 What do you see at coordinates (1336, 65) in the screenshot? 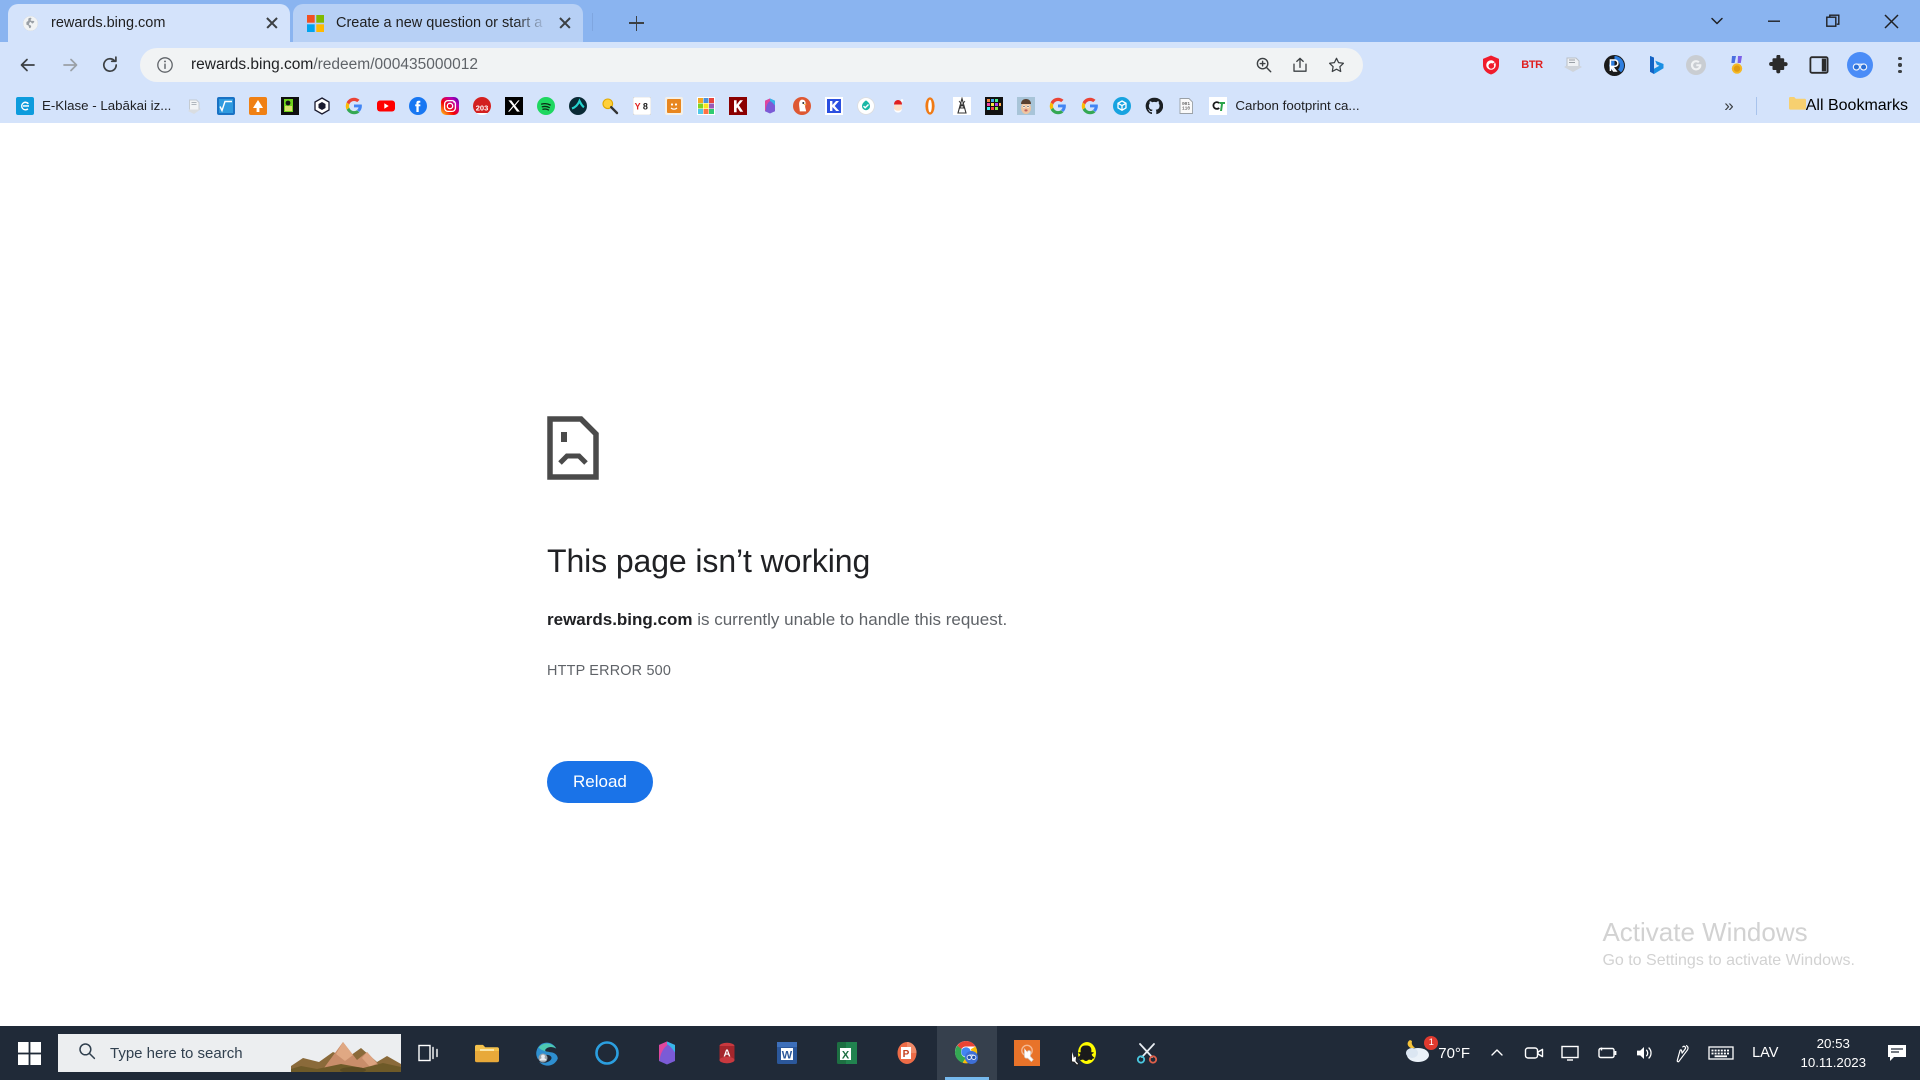
I see `bookmark-star-icon` at bounding box center [1336, 65].